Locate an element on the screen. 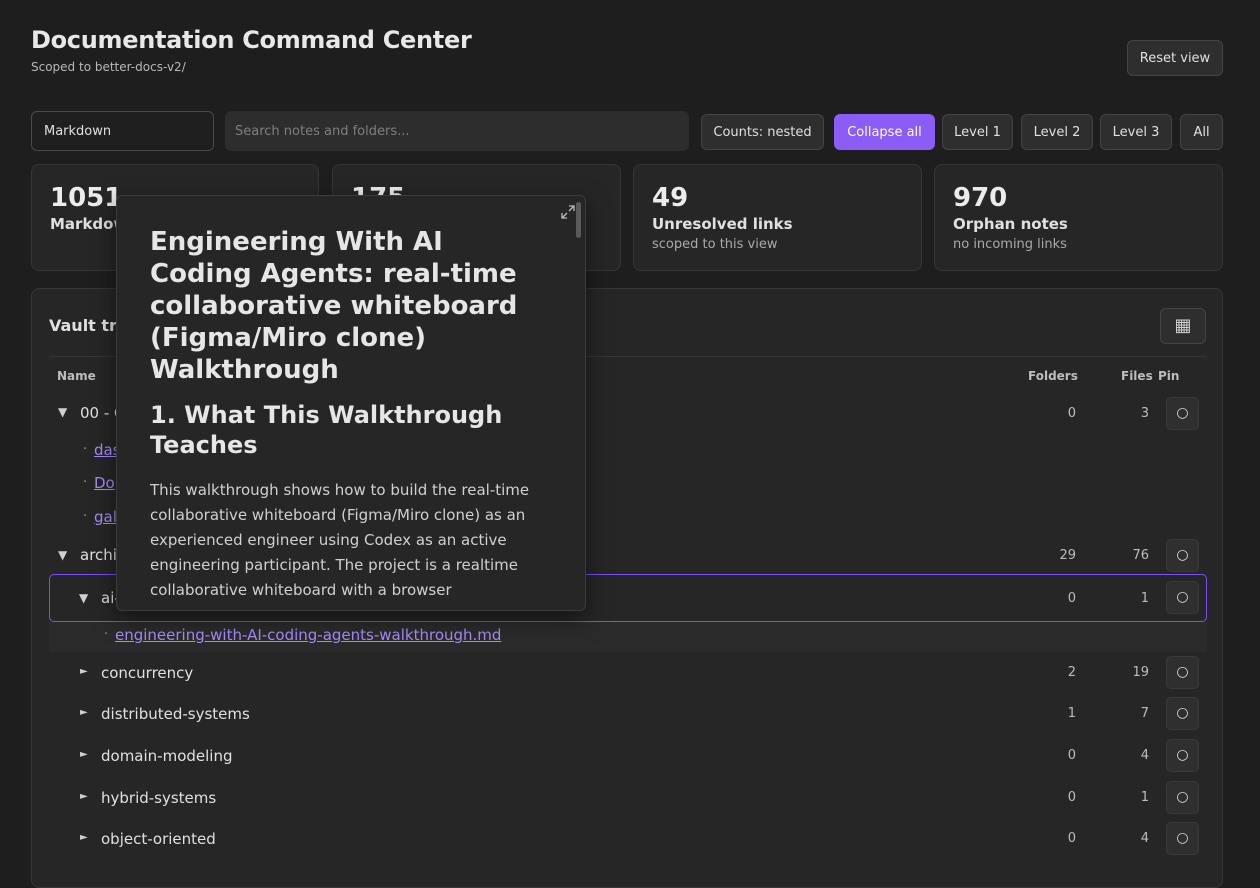 This screenshot has height=888, width=1260. stat-value: 970 is located at coordinates (980, 198).